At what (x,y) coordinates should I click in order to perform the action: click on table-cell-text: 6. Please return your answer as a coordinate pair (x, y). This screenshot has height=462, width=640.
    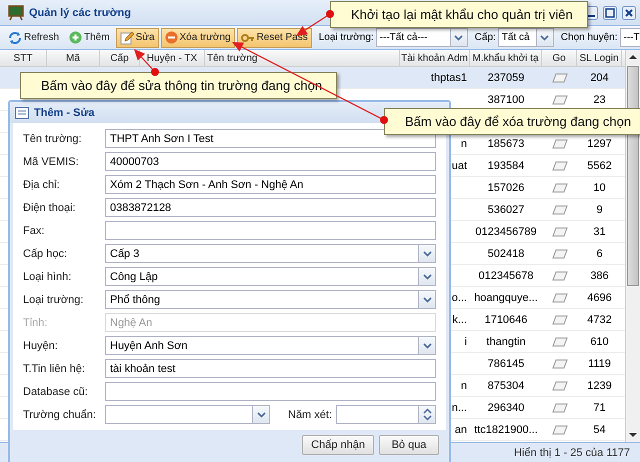
    Looking at the image, I should click on (599, 254).